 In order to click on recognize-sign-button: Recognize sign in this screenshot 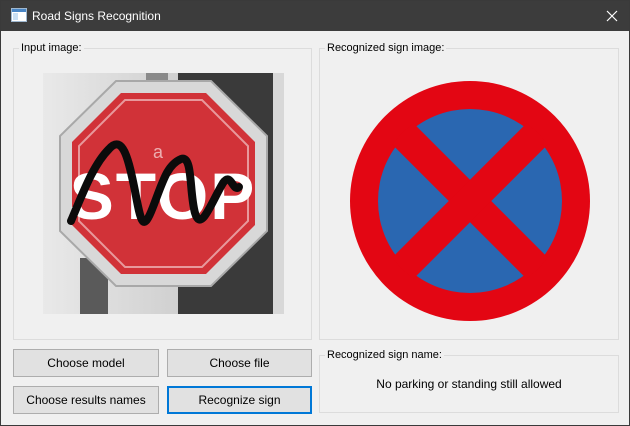, I will do `click(239, 400)`.